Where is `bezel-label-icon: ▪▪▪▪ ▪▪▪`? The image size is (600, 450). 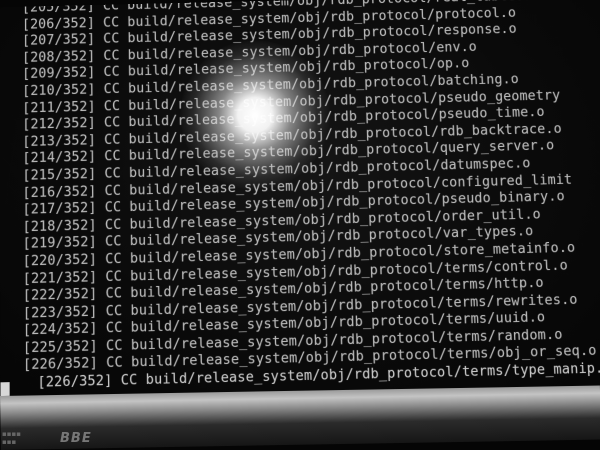 bezel-label-icon: ▪▪▪▪ ▪▪▪ is located at coordinates (11, 438).